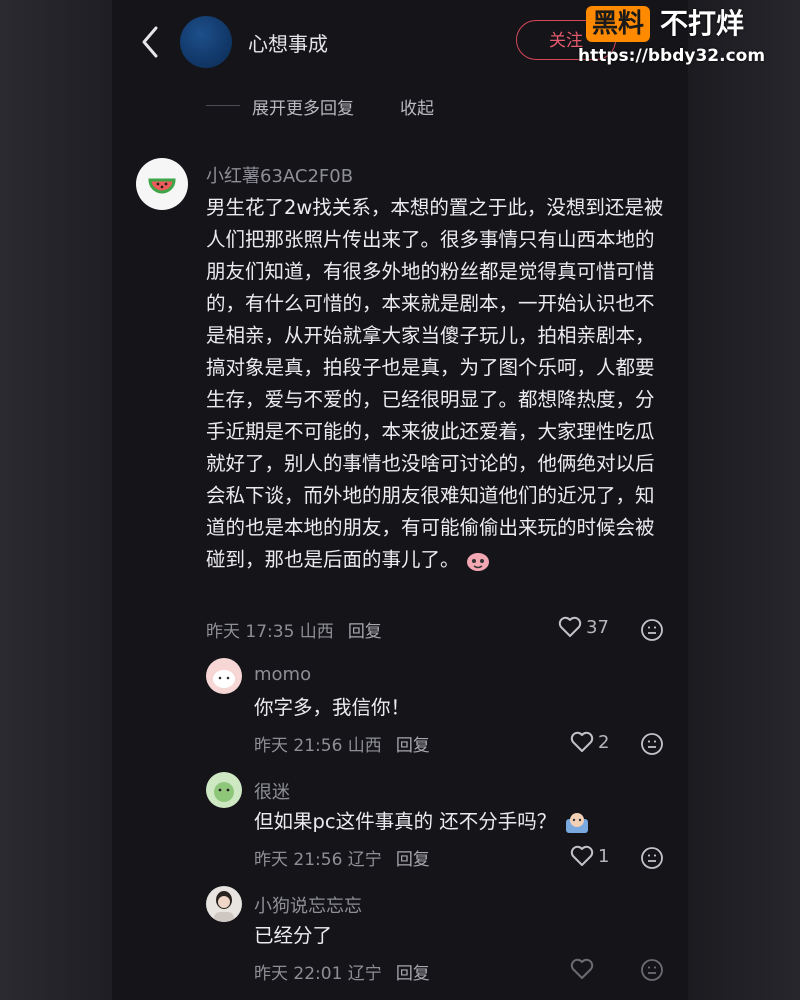  I want to click on watermark: 黑料 不打烊 https://bbdy32.com, so click(683, 37).